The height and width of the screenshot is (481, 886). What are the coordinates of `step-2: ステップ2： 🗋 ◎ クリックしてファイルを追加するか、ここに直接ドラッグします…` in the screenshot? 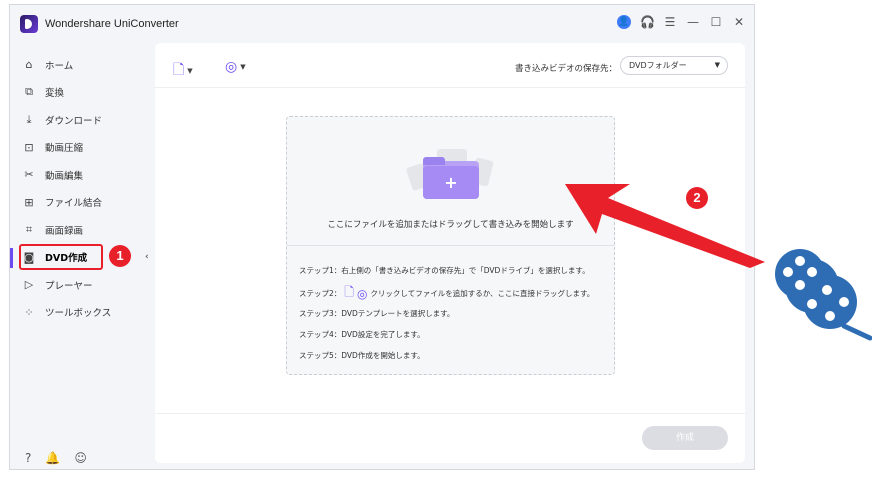 It's located at (446, 293).